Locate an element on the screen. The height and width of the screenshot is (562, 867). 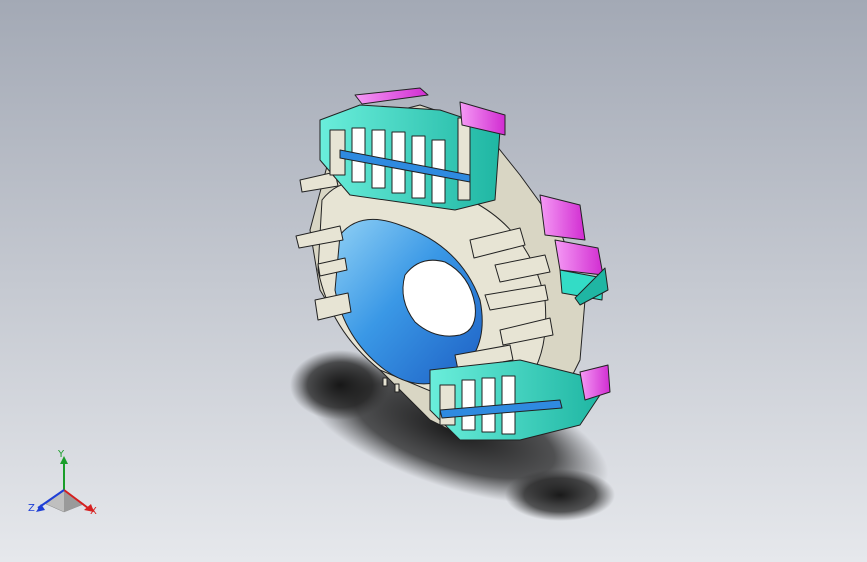
reference-triad: Y Z X is located at coordinates (66, 486).